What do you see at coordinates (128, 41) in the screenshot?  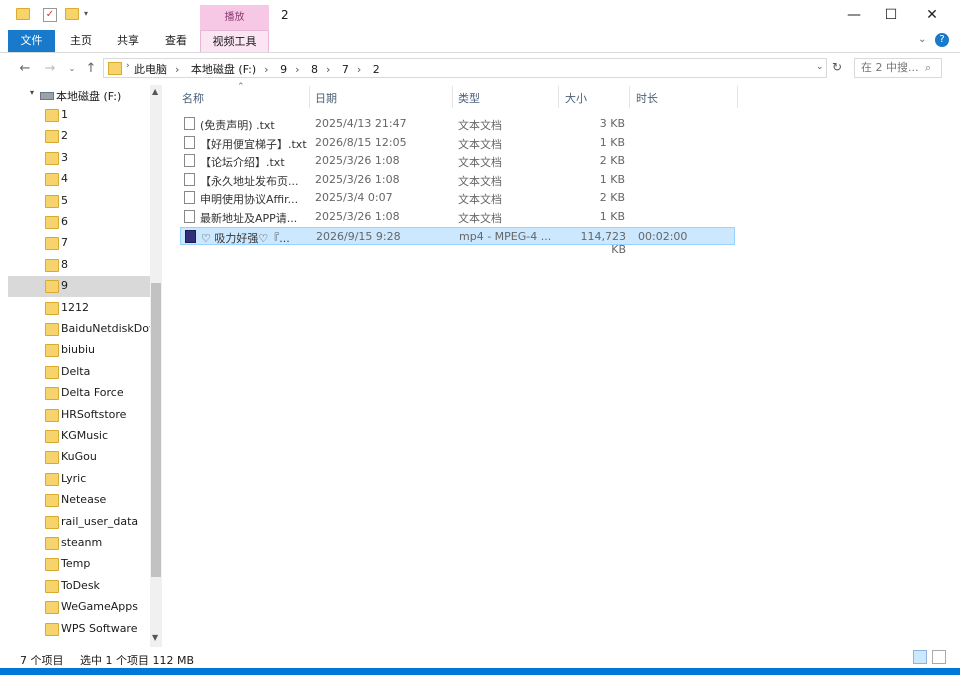 I see `tab-share: 共享` at bounding box center [128, 41].